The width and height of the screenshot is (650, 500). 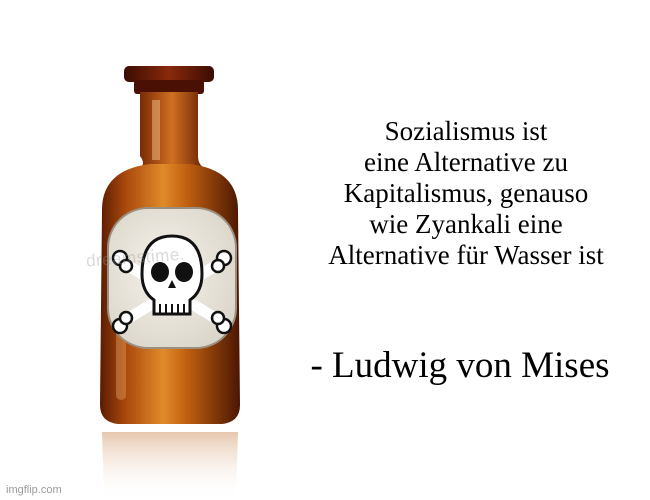 What do you see at coordinates (466, 224) in the screenshot?
I see `quote-line: wie Zyankali eine` at bounding box center [466, 224].